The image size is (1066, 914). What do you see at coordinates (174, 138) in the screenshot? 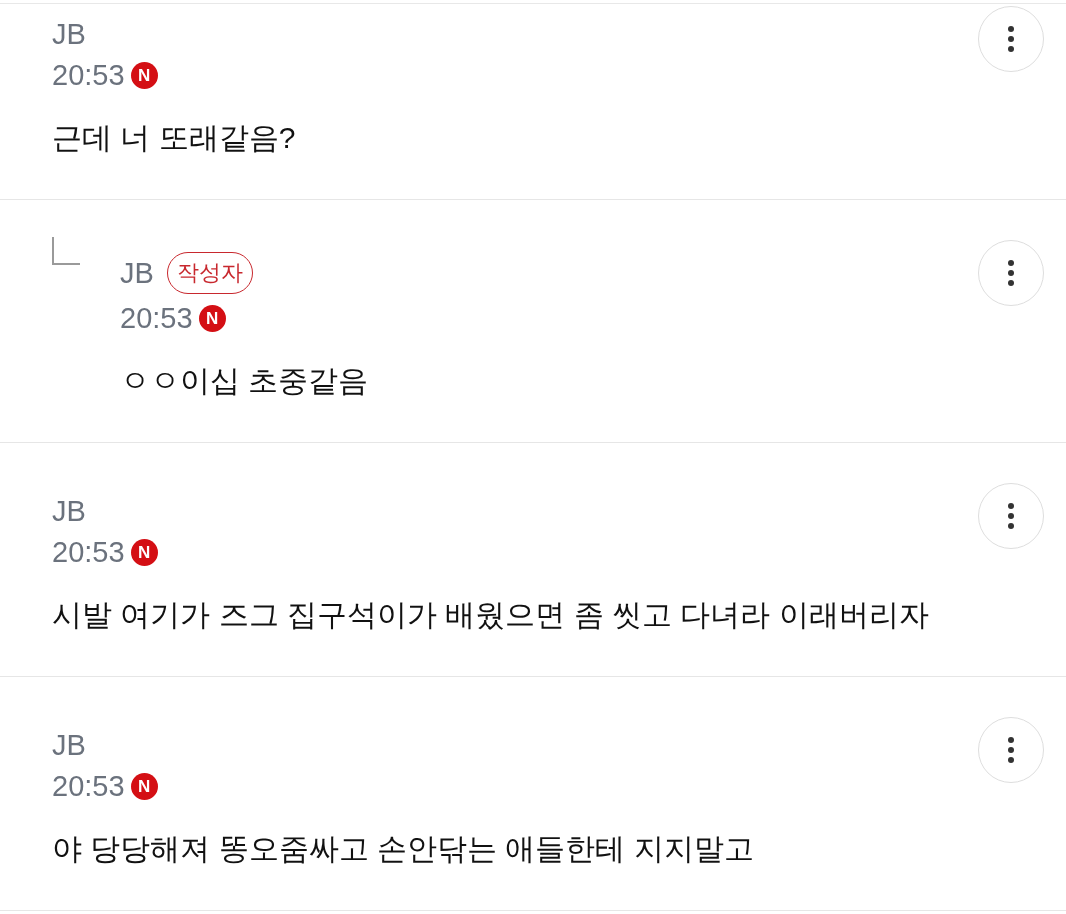
I see `comment-text: 근데 너 또래같음?` at bounding box center [174, 138].